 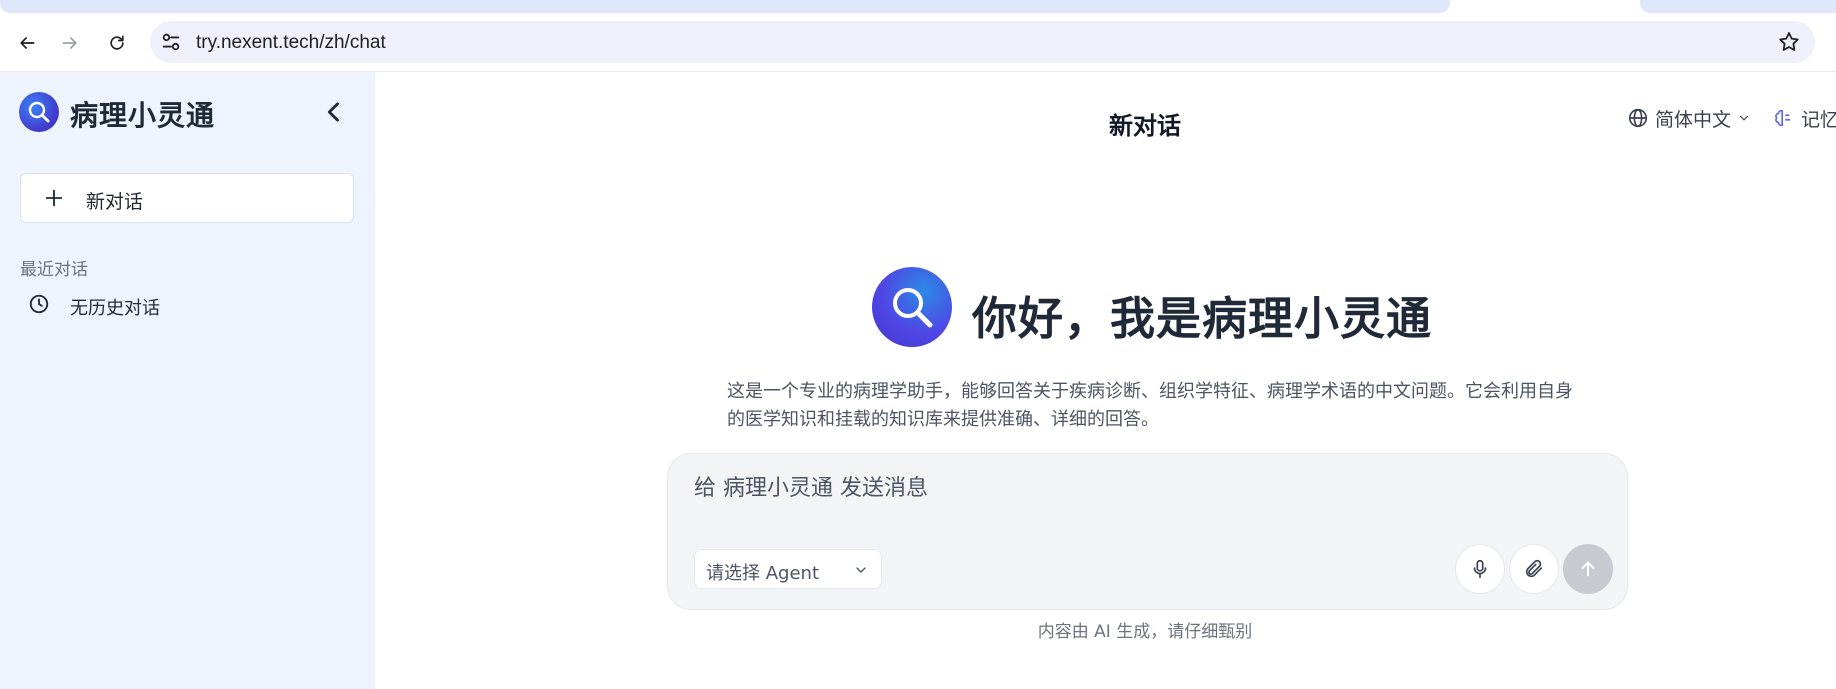 I want to click on paperclip-icon, so click(x=1534, y=568).